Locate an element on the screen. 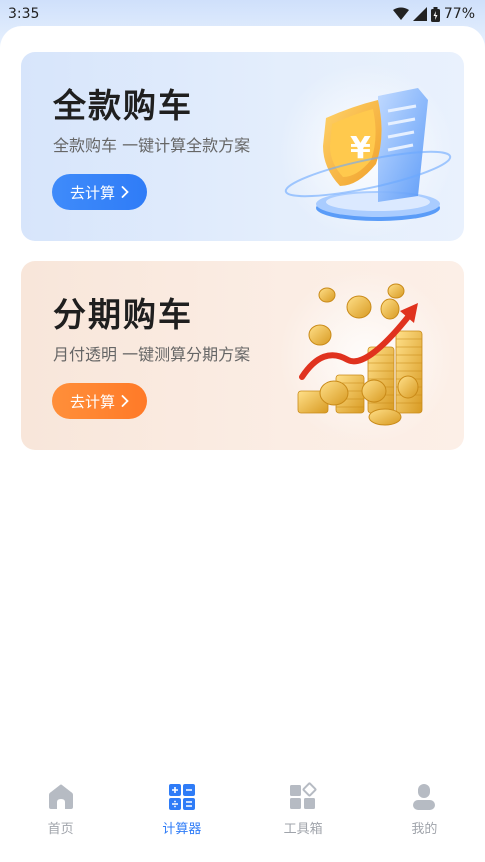  tab-home: 首页 is located at coordinates (60, 816).